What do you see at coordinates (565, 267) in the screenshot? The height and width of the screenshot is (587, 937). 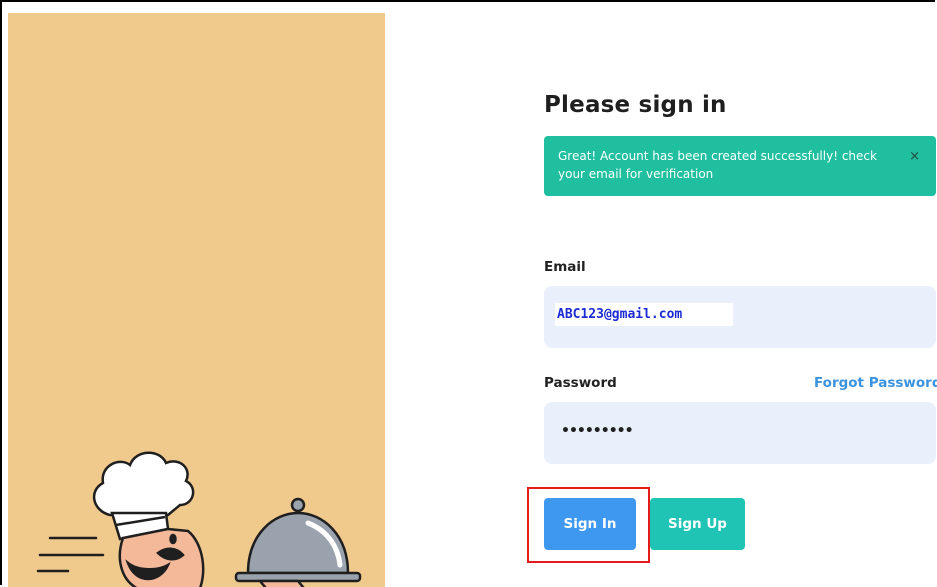 I see `email-label: Email` at bounding box center [565, 267].